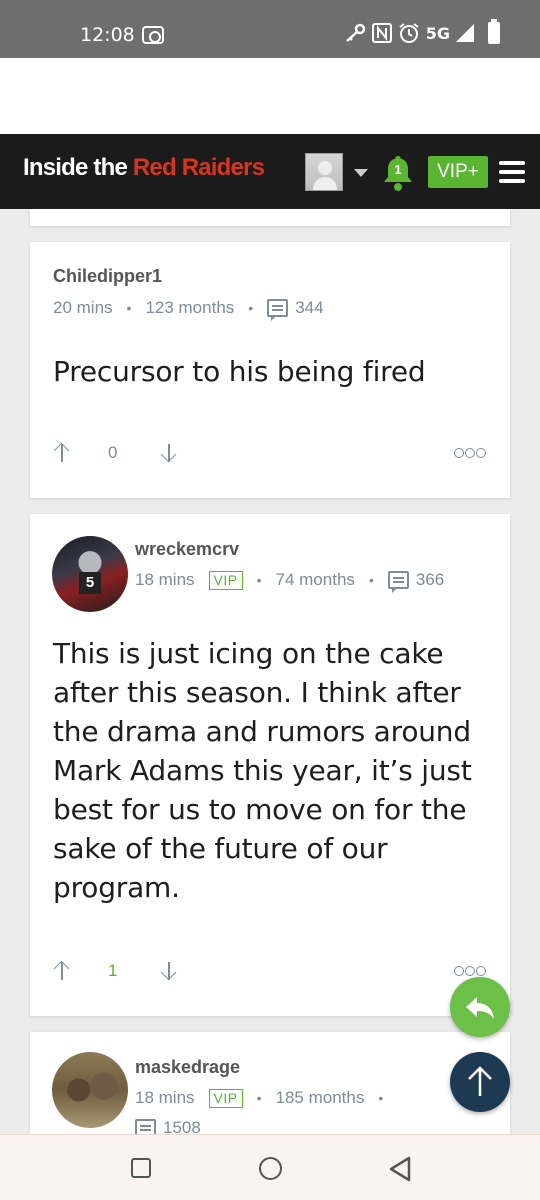 The height and width of the screenshot is (1200, 540). I want to click on logo-text-white: Inside the, so click(78, 167).